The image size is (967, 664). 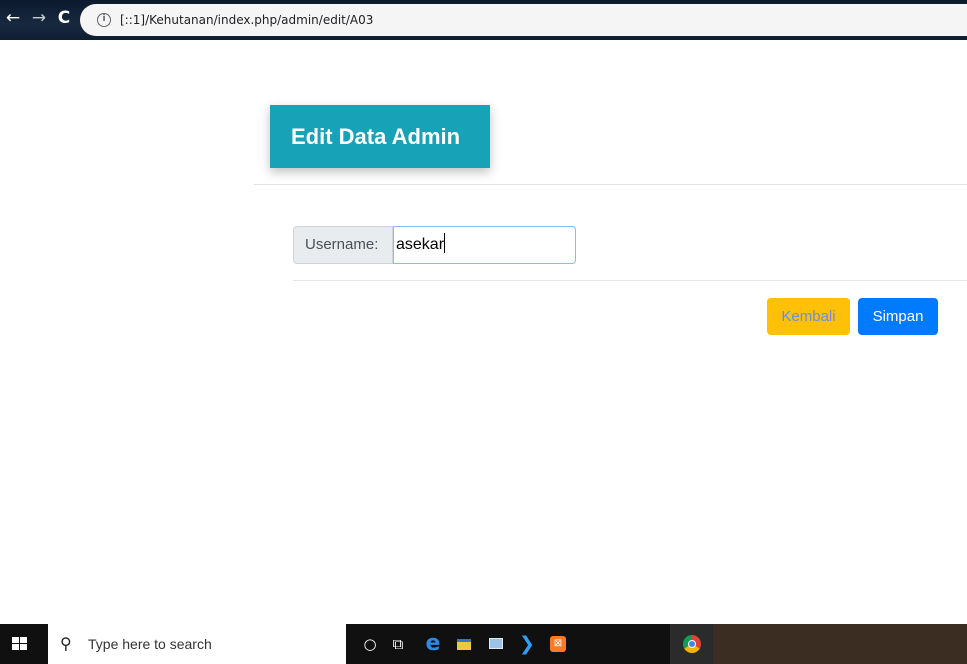 What do you see at coordinates (630, 280) in the screenshot?
I see `form-divider` at bounding box center [630, 280].